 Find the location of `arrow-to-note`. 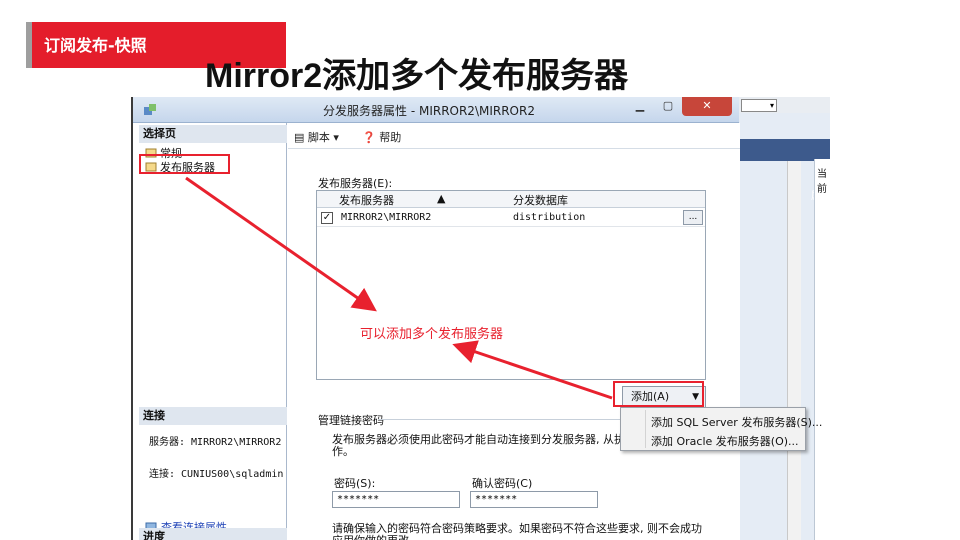

arrow-to-note is located at coordinates (281, 244).